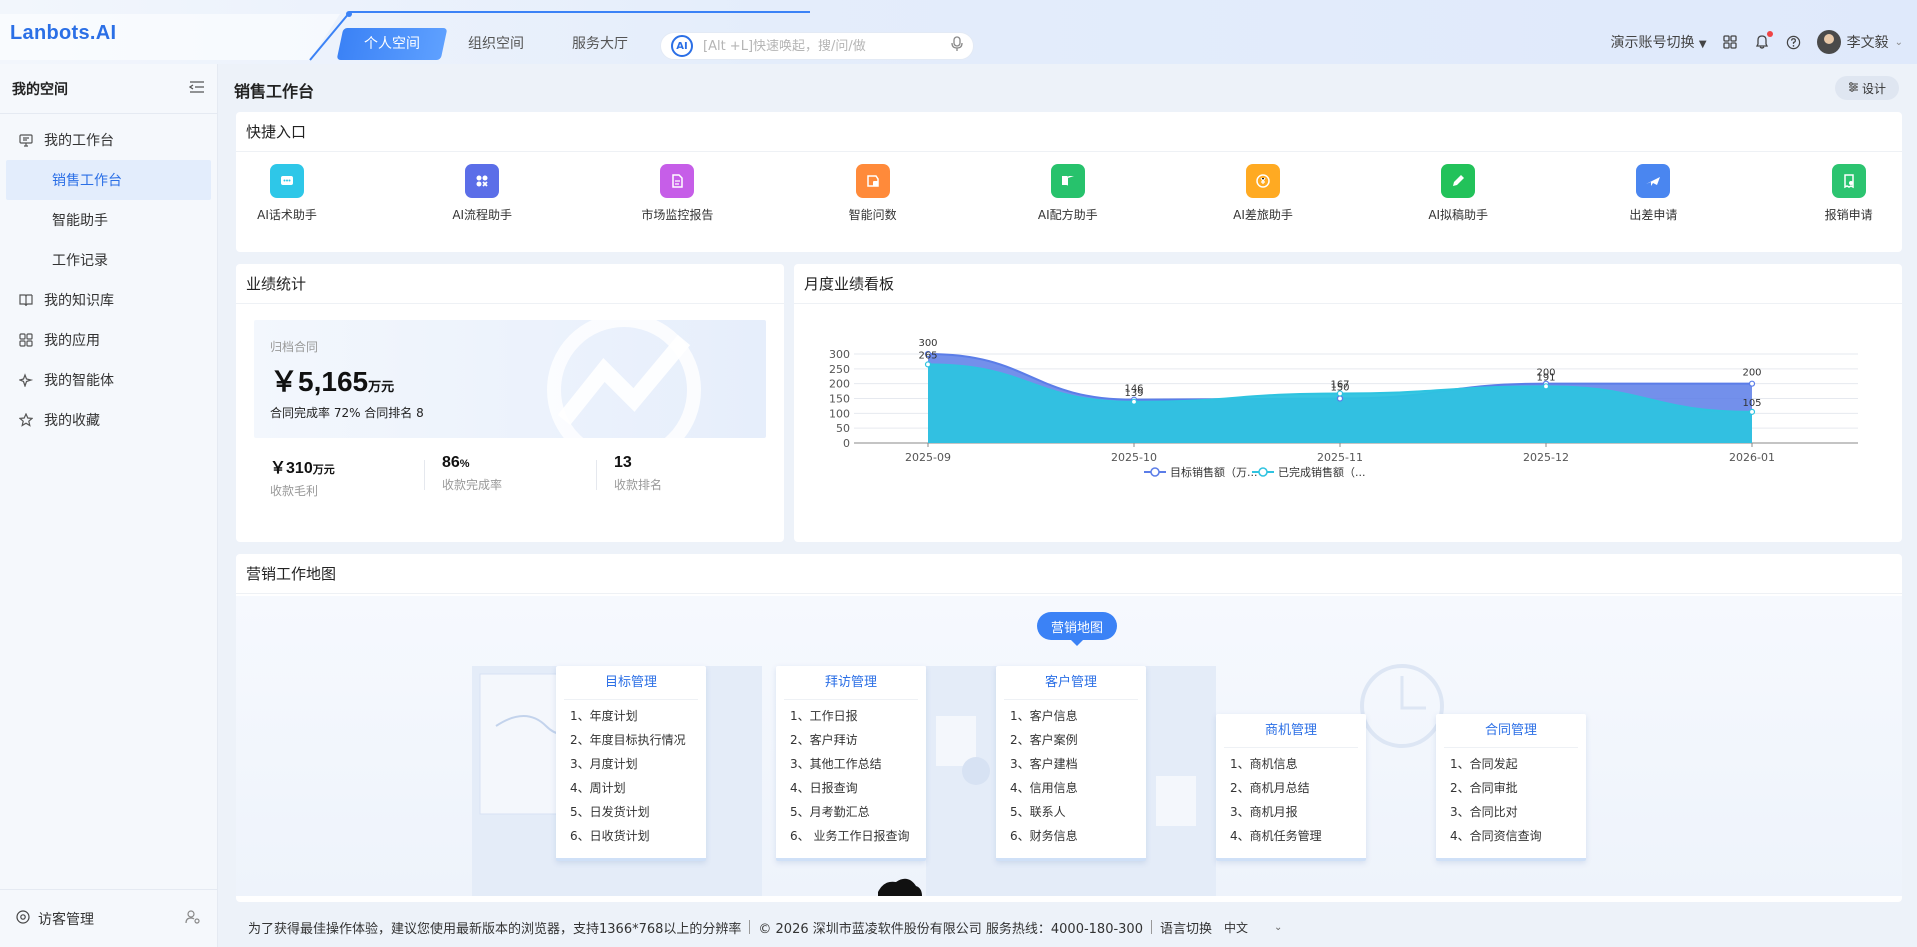 Image resolution: width=1917 pixels, height=947 pixels. Describe the element at coordinates (851, 836) in the screenshot. I see `map-card-item: 6、 业务工作日报查询` at that location.